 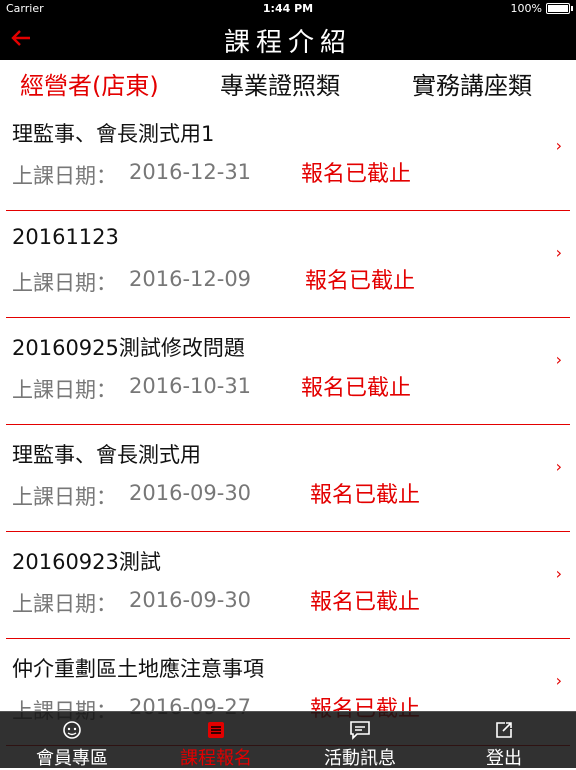 I want to click on tab-member: 會員專區, so click(x=72, y=740).